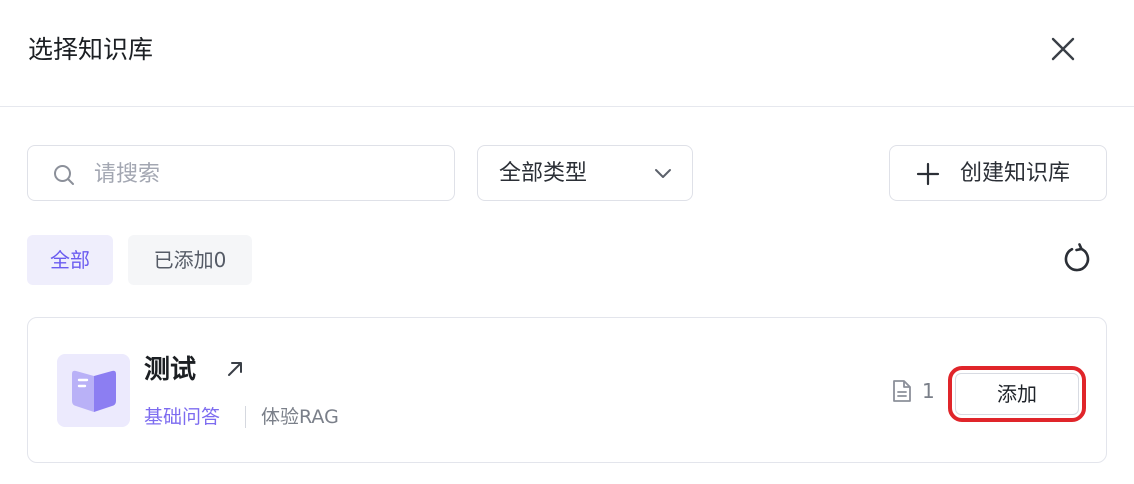 The height and width of the screenshot is (484, 1134). Describe the element at coordinates (928, 391) in the screenshot. I see `document-count: 1` at that location.